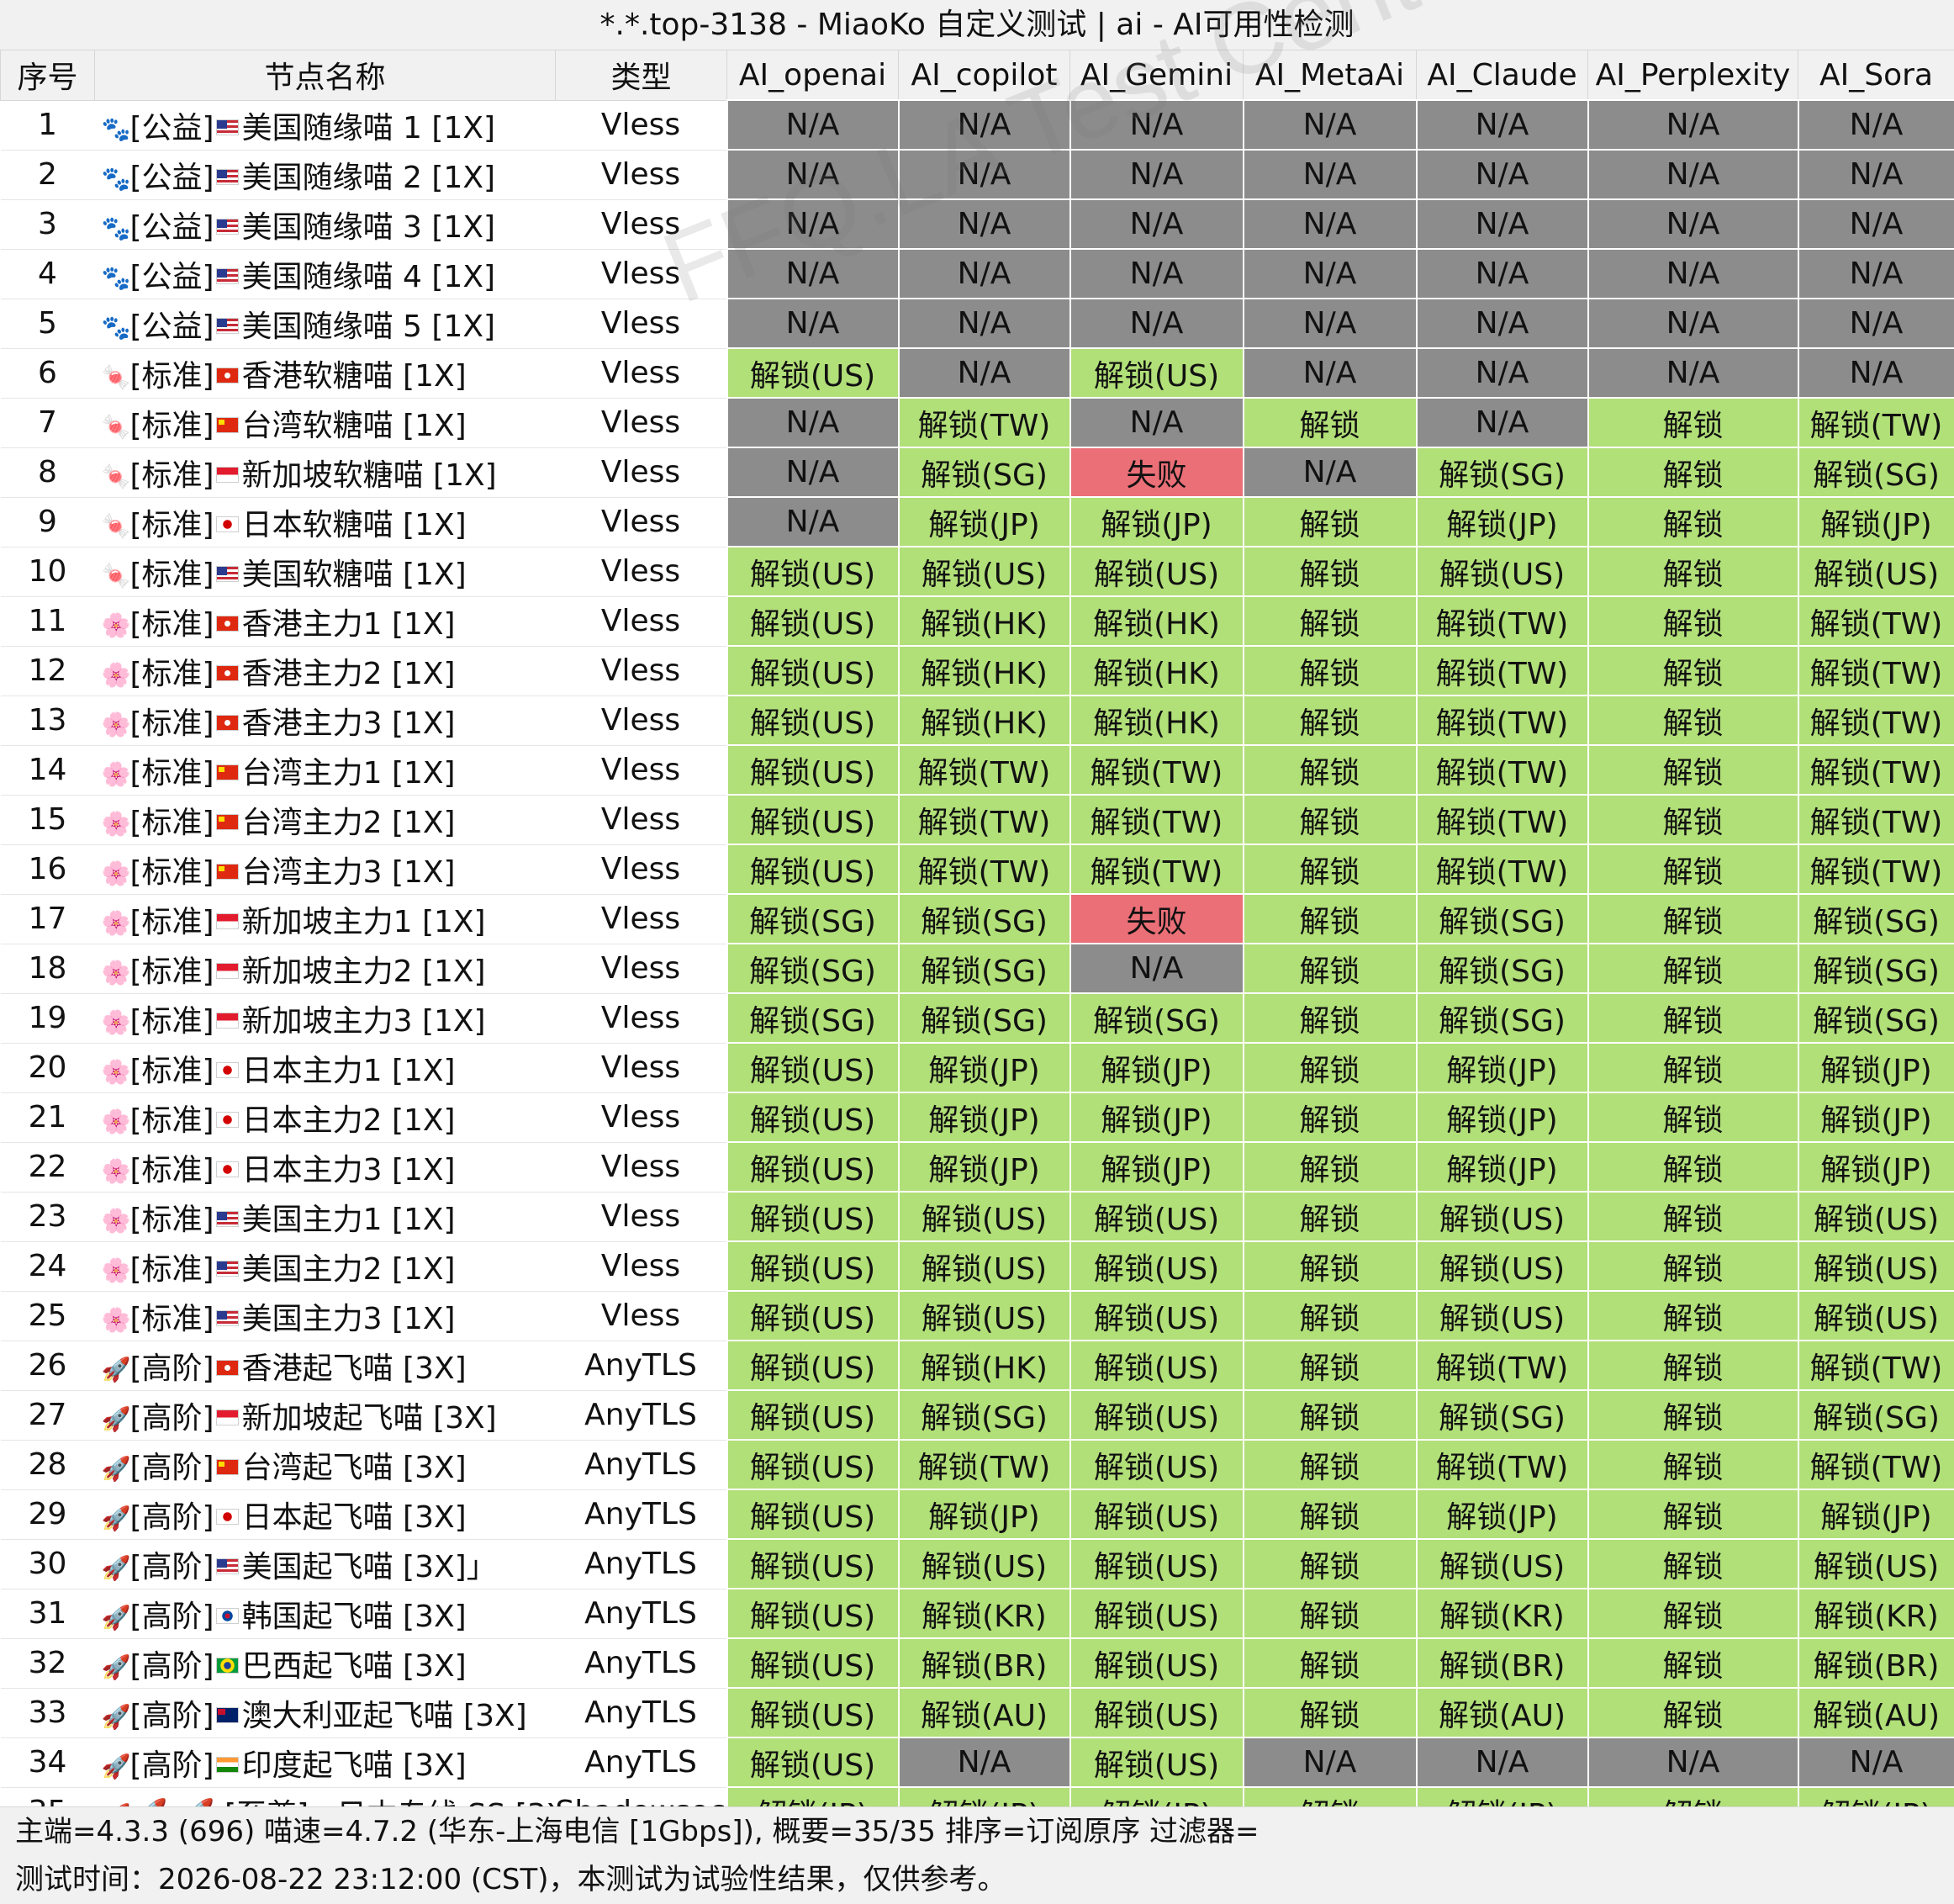  What do you see at coordinates (227, 425) in the screenshot?
I see `flag-tw-icon` at bounding box center [227, 425].